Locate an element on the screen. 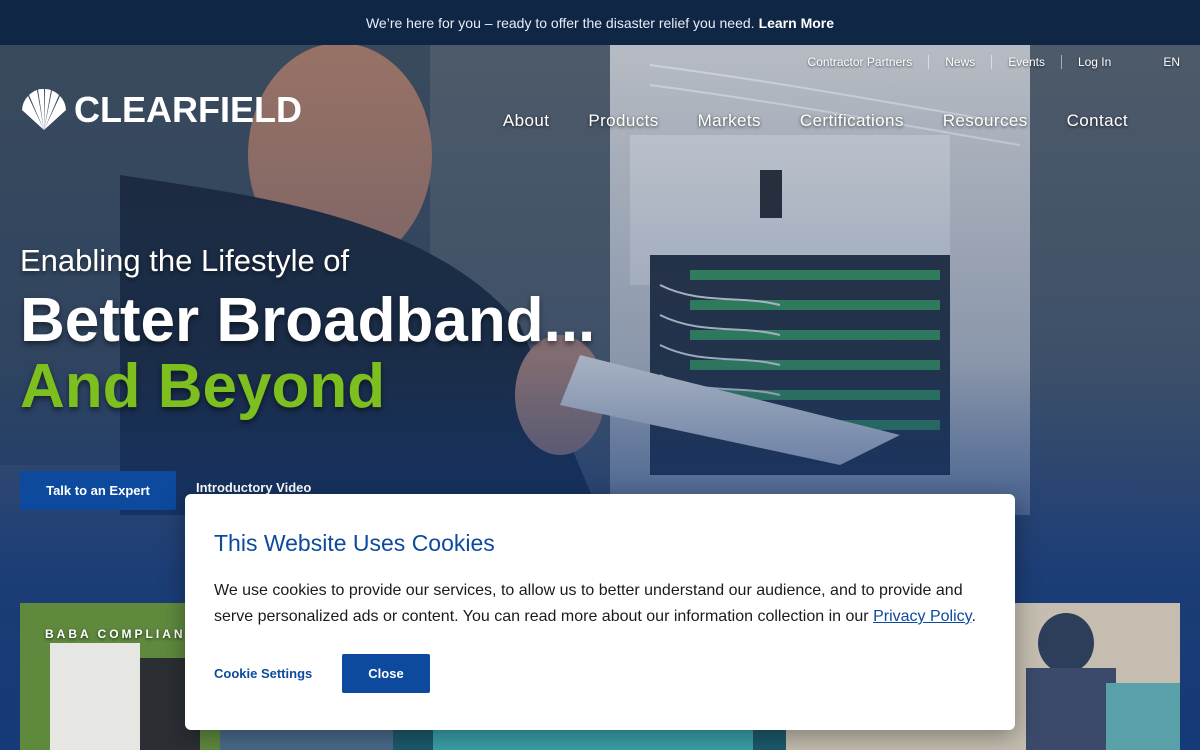 This screenshot has height=750, width=1200. clearfield-shell-logo-icon is located at coordinates (44, 109).